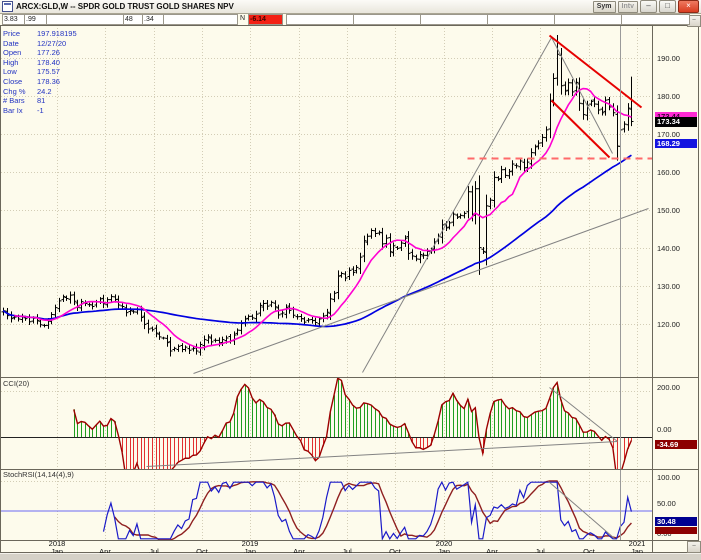  Describe the element at coordinates (668, 58) in the screenshot. I see `price-tick-label: 190.00` at that location.